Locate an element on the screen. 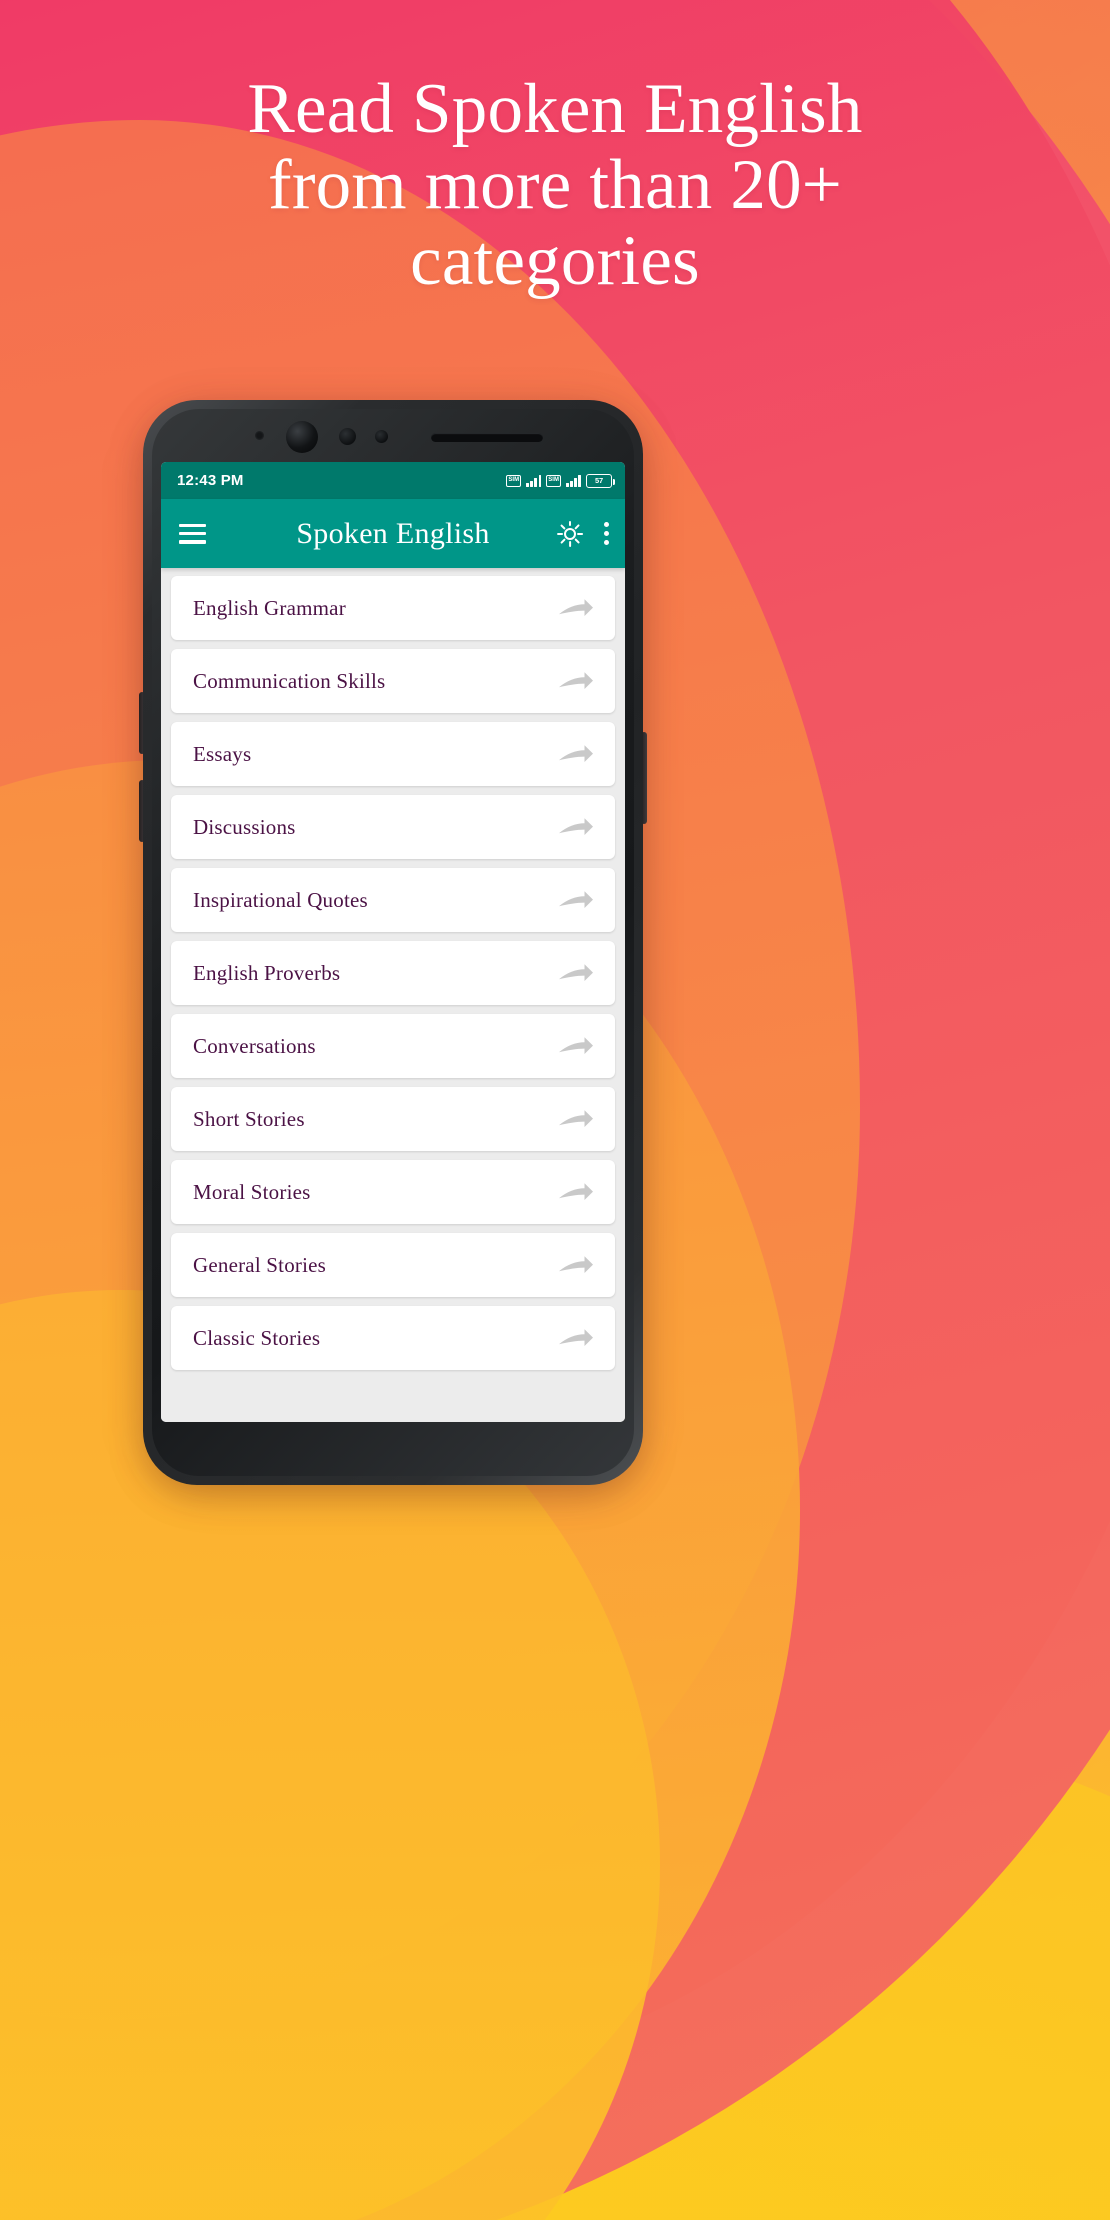 This screenshot has width=1110, height=2220. list-item: Communication Skills is located at coordinates (393, 681).